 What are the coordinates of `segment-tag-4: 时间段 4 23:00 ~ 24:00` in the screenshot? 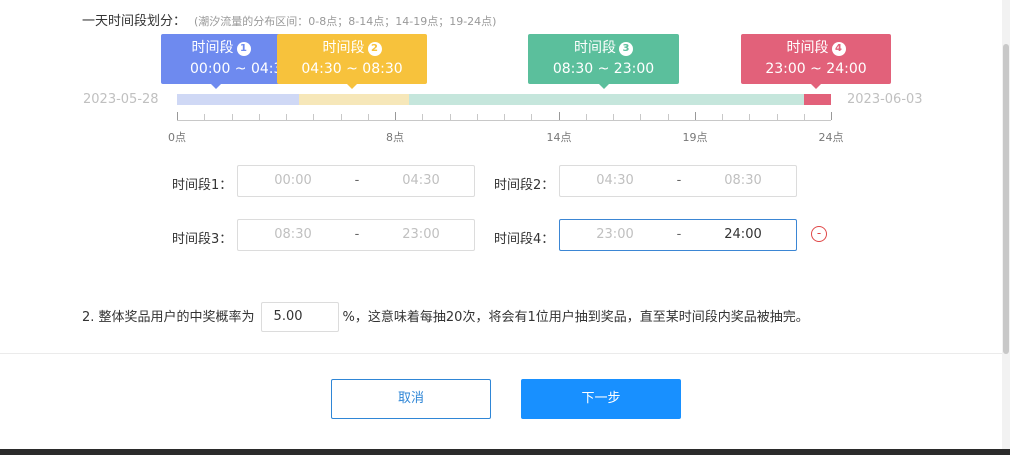 It's located at (816, 59).